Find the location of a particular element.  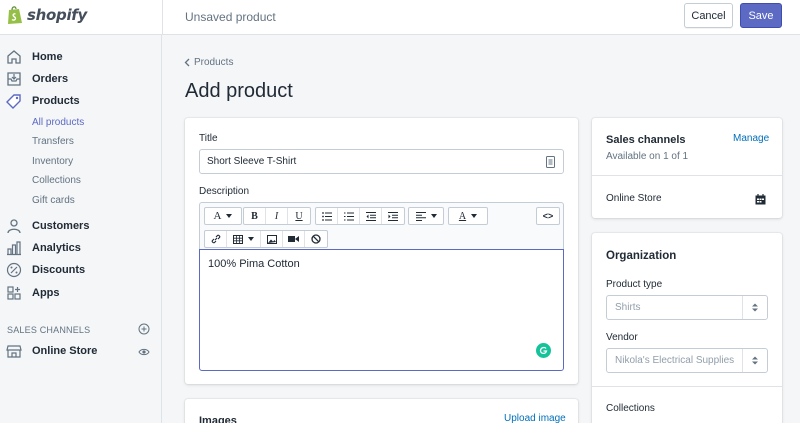

sidebar-subitem-all-products: All products is located at coordinates (58, 122).